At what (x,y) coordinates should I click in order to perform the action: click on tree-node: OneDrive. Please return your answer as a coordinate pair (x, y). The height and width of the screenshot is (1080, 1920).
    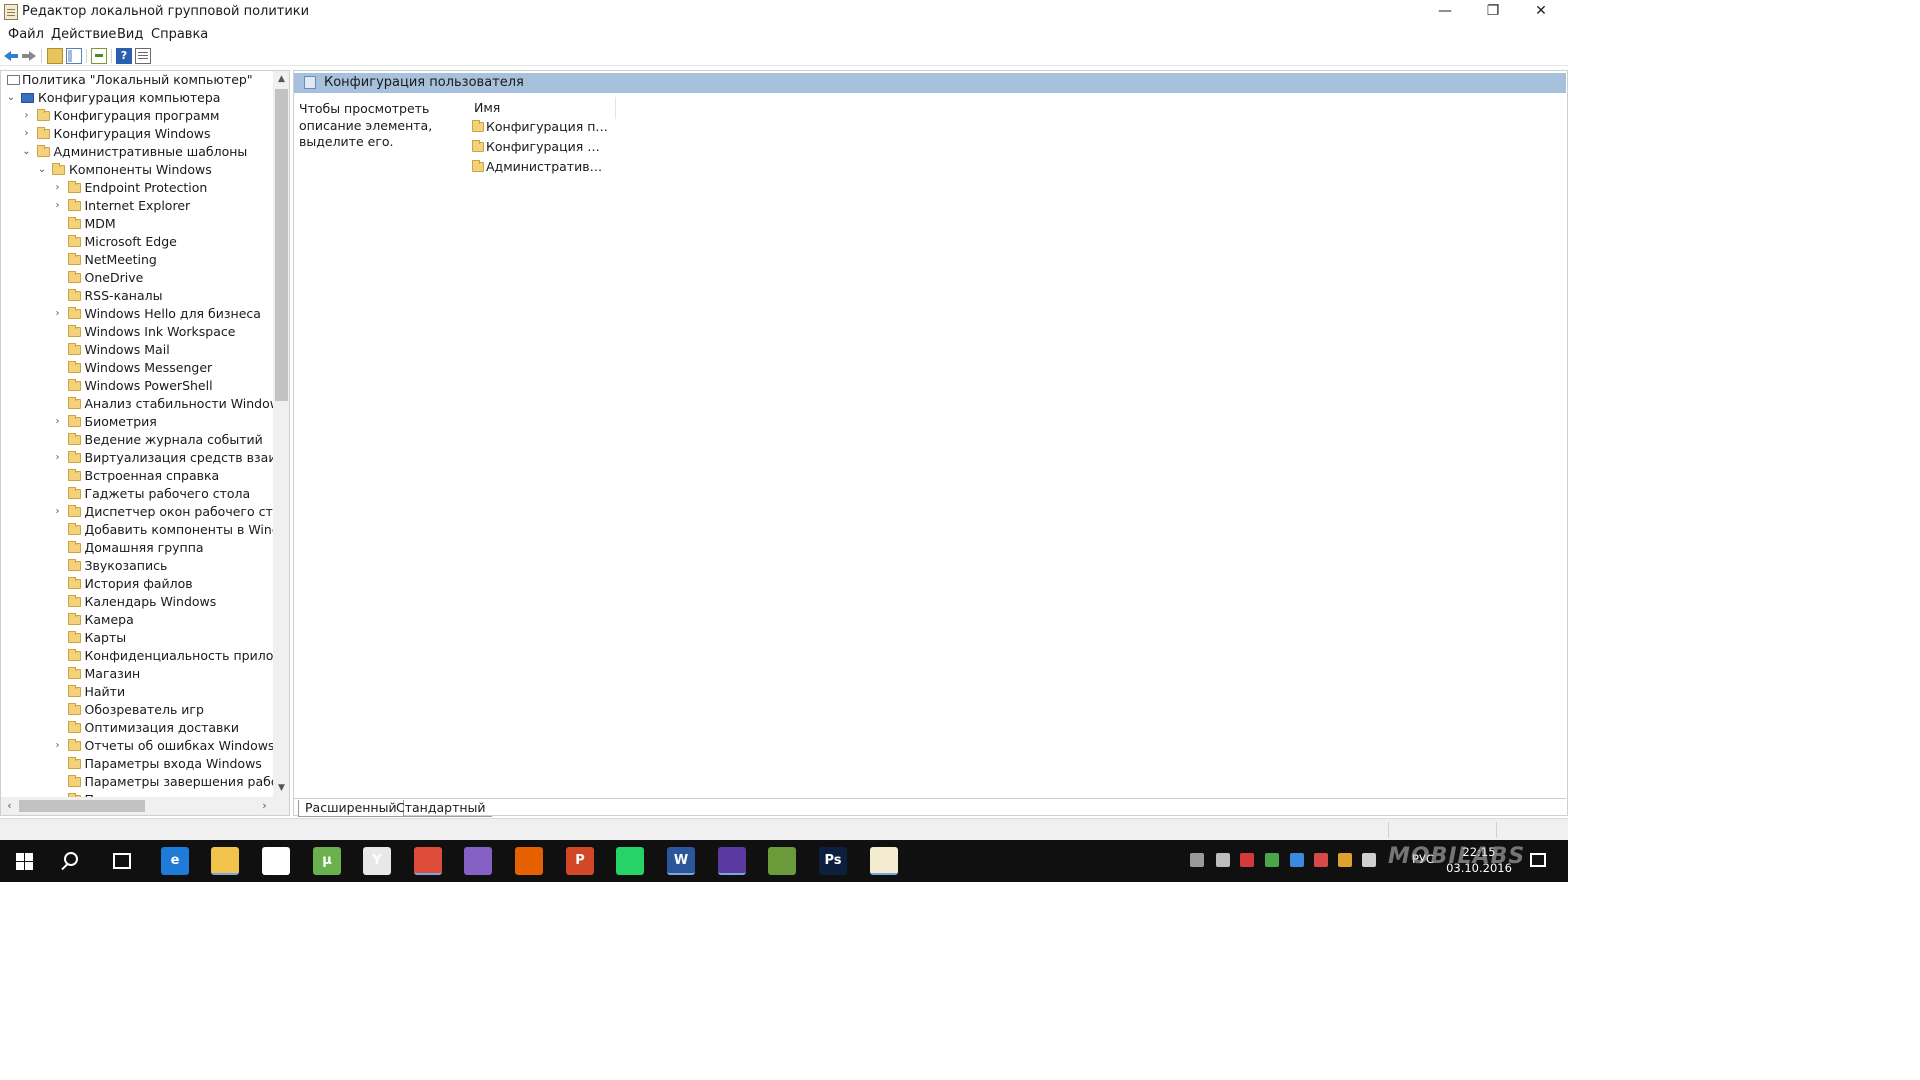
    Looking at the image, I should click on (137, 278).